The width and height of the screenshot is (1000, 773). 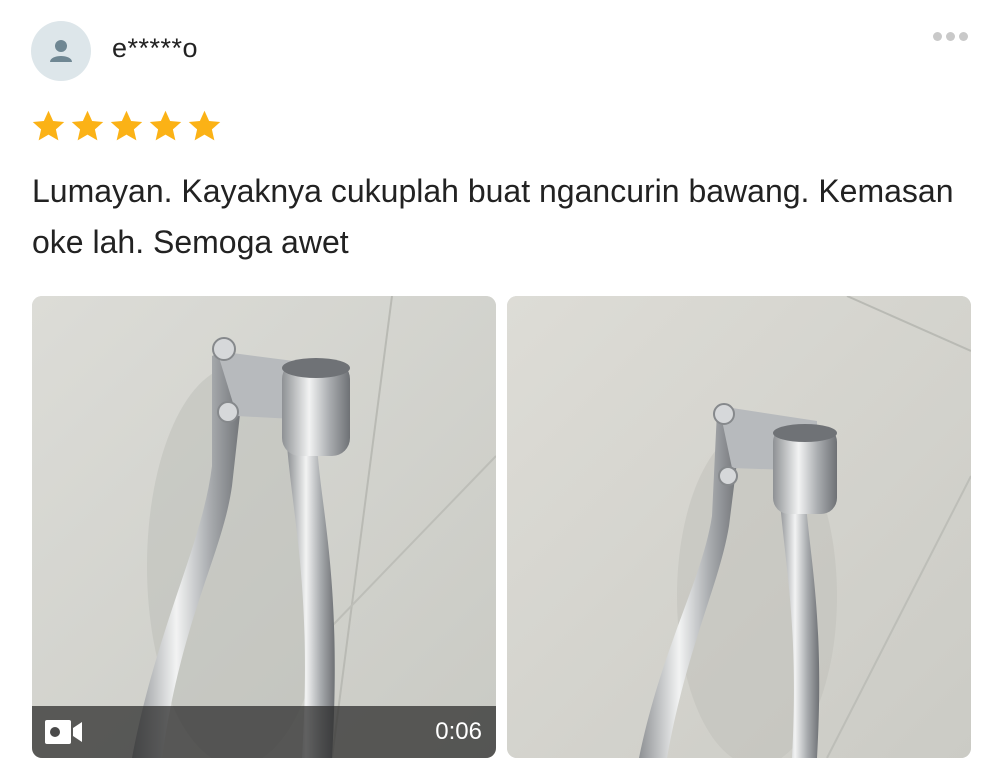 I want to click on video-duration: 0:06, so click(x=458, y=731).